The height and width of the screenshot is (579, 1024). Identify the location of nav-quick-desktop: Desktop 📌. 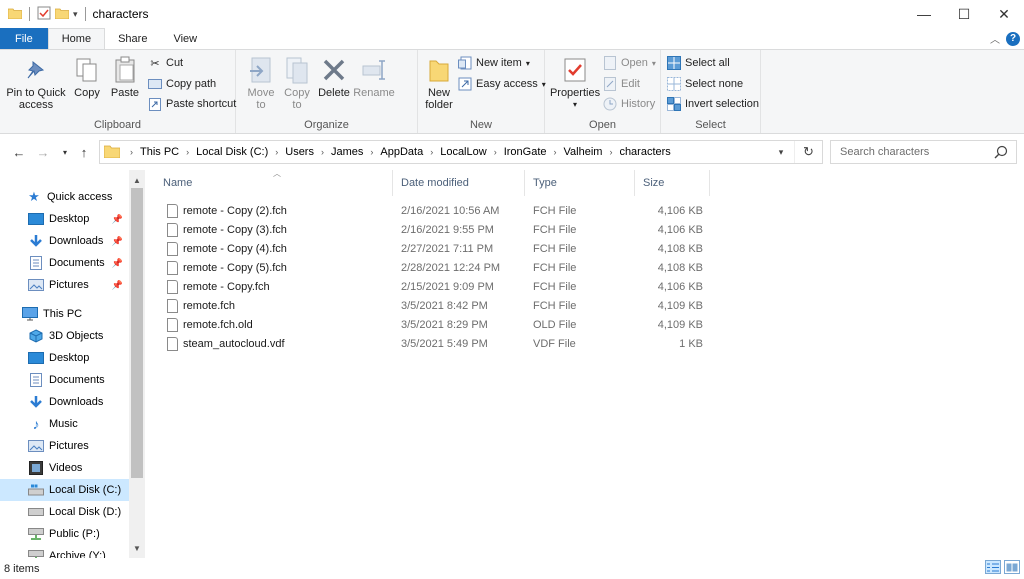
(64, 219).